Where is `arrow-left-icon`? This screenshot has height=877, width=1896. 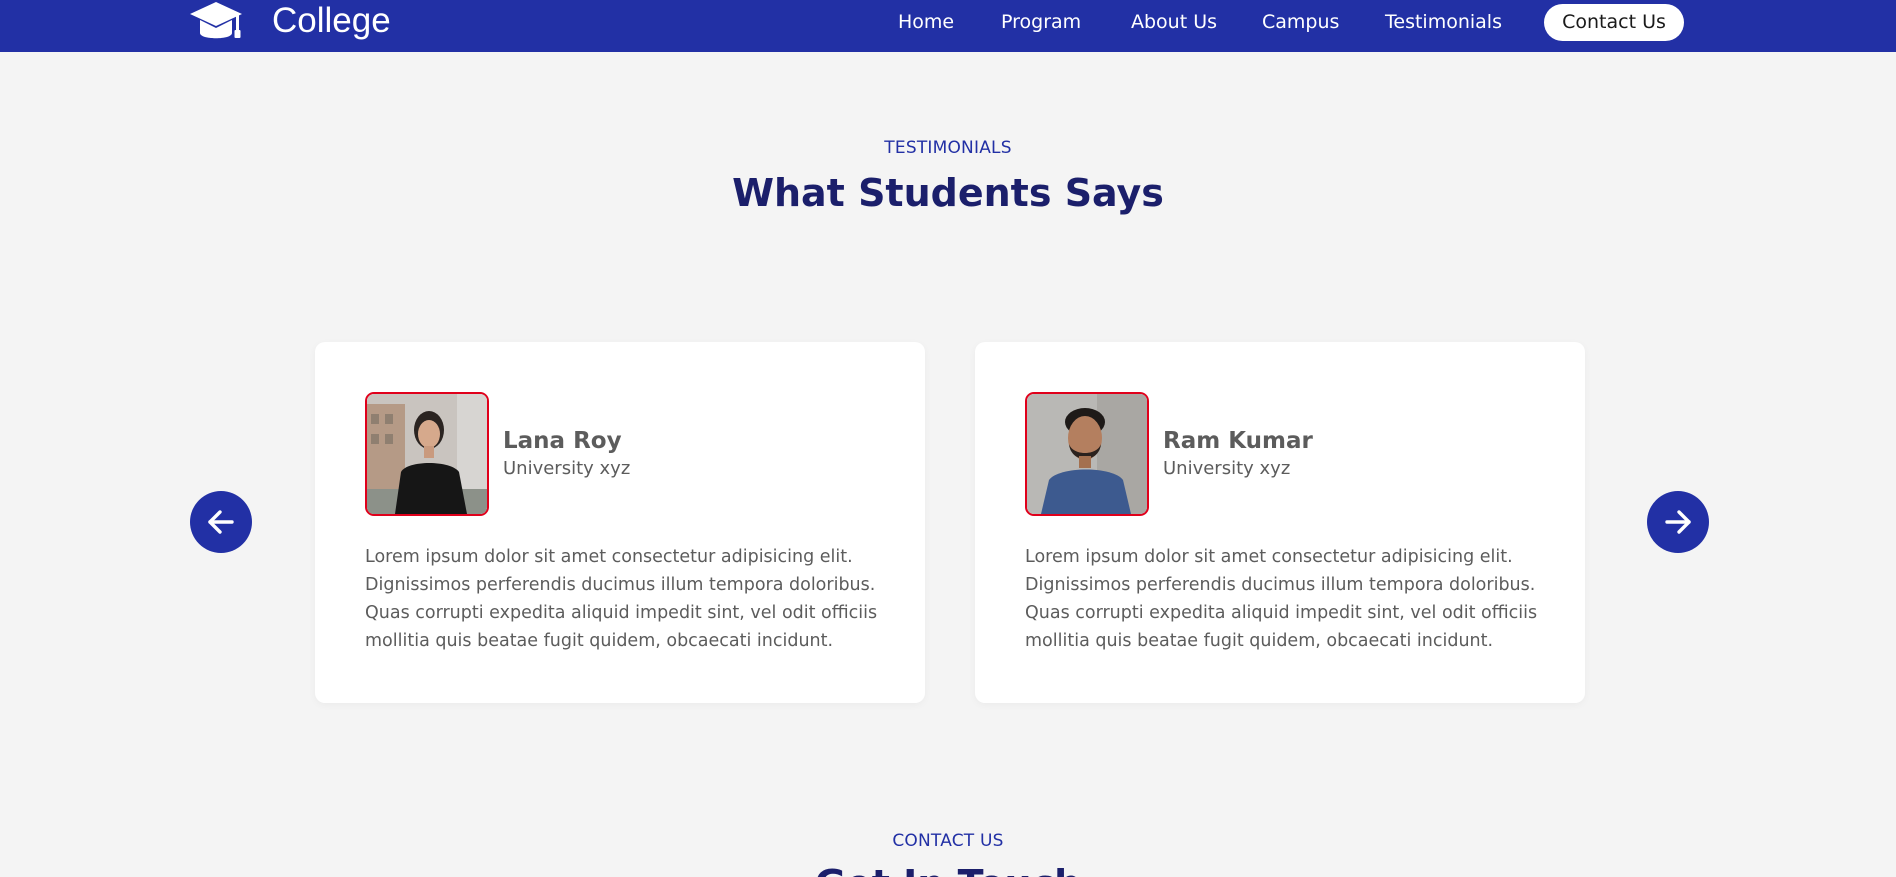 arrow-left-icon is located at coordinates (221, 522).